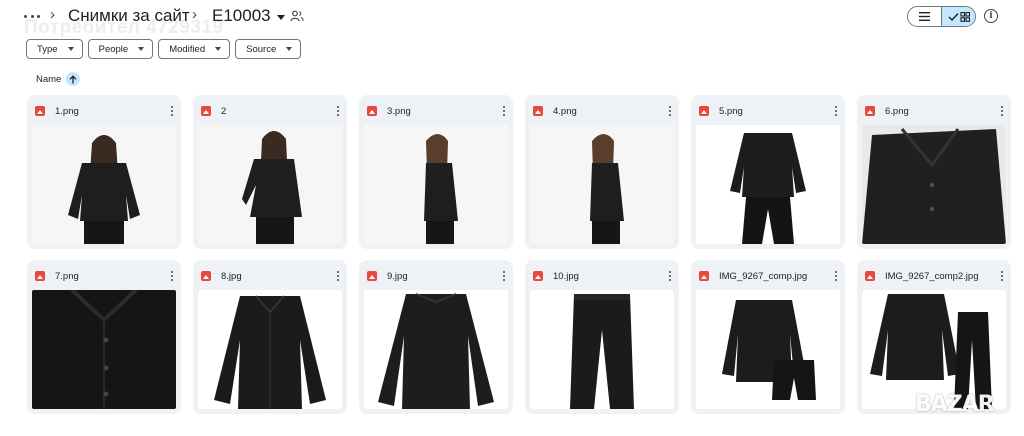 The image size is (1024, 436). Describe the element at coordinates (73, 79) in the screenshot. I see `arrow-up-icon` at that location.